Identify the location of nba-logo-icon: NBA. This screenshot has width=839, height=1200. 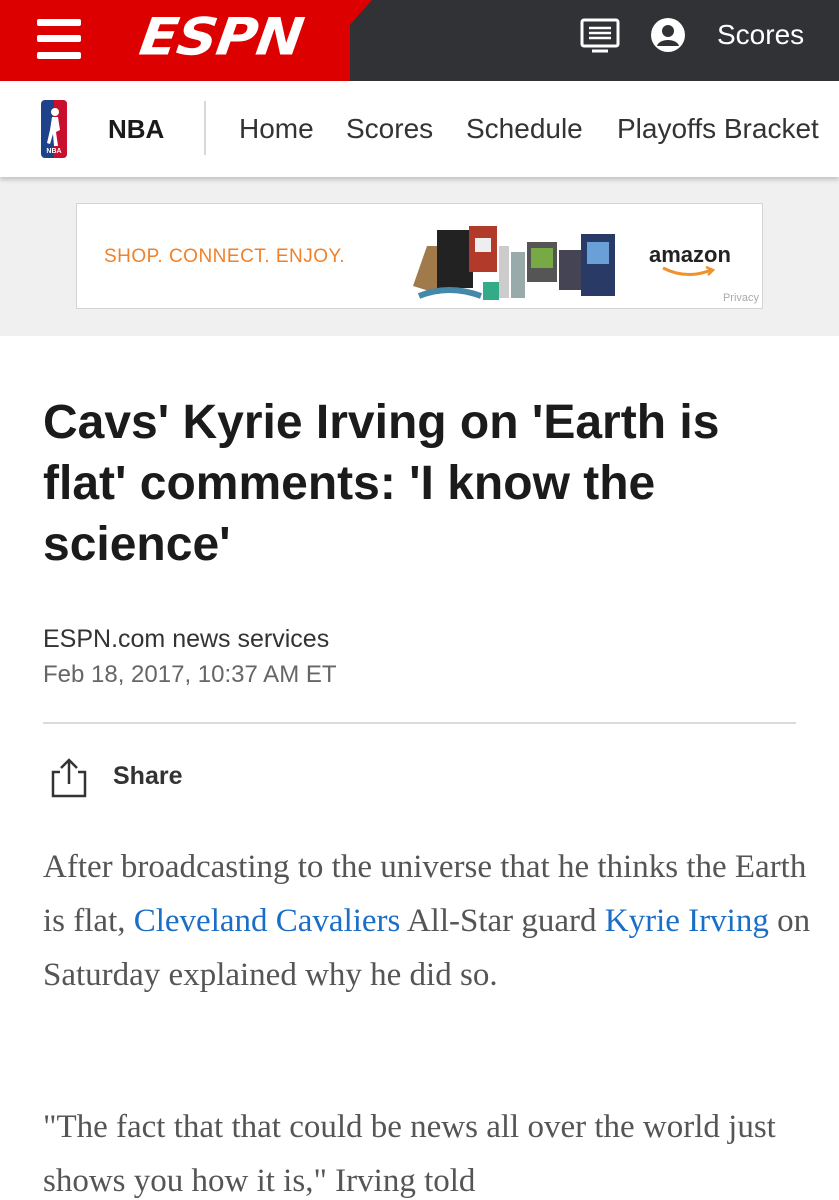
(54, 129).